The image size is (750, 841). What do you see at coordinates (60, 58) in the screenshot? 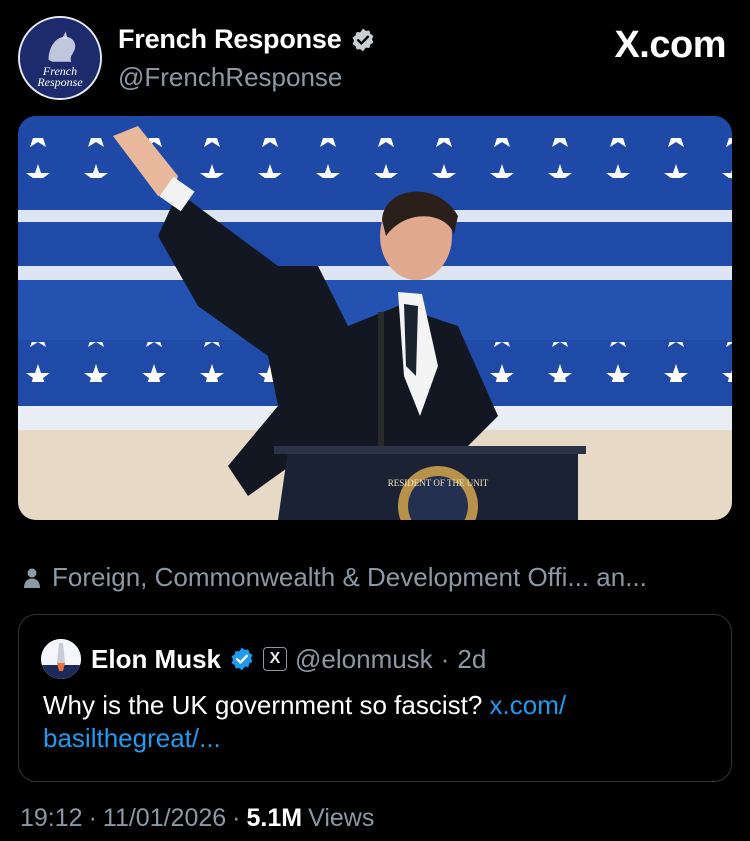
I see `author-avatar: French Response` at bounding box center [60, 58].